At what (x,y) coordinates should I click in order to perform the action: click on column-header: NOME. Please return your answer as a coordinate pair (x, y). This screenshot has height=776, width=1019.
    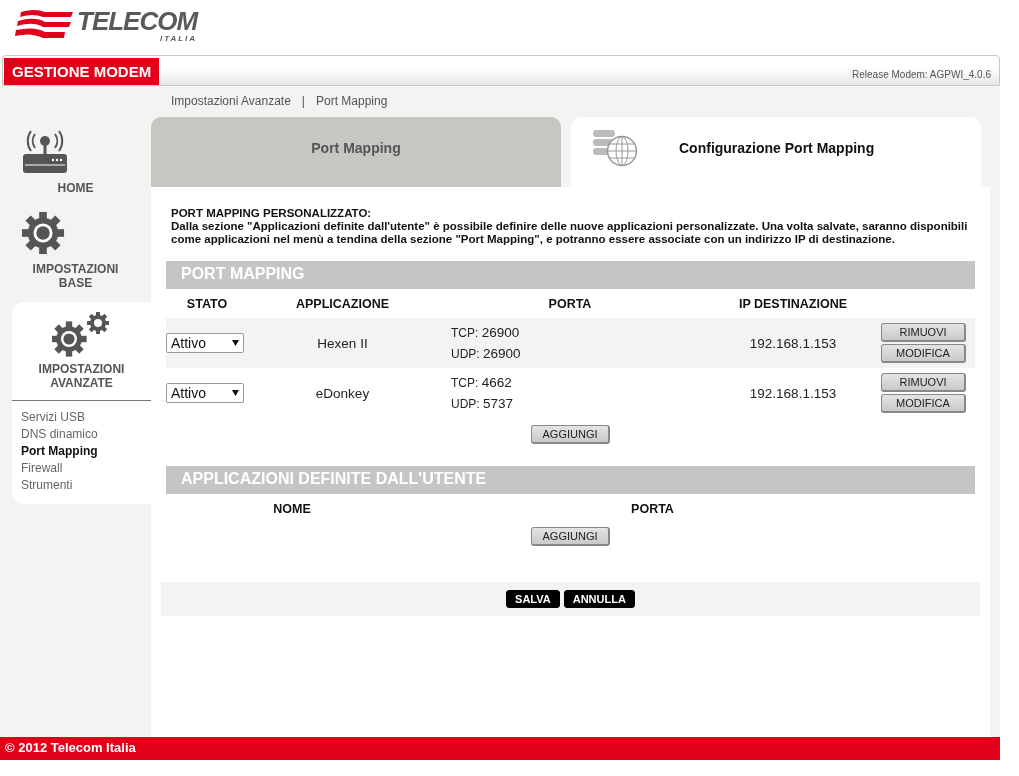
    Looking at the image, I should click on (292, 509).